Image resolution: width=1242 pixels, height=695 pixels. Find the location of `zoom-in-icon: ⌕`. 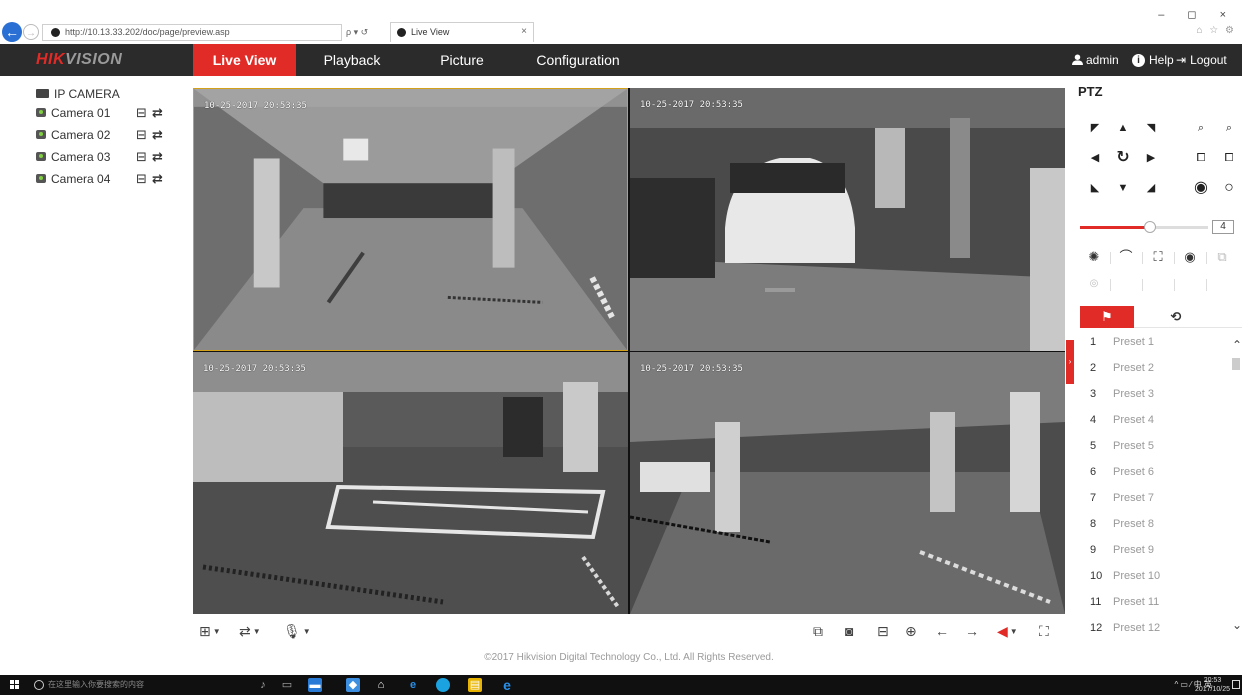

zoom-in-icon: ⌕ is located at coordinates (1201, 128).